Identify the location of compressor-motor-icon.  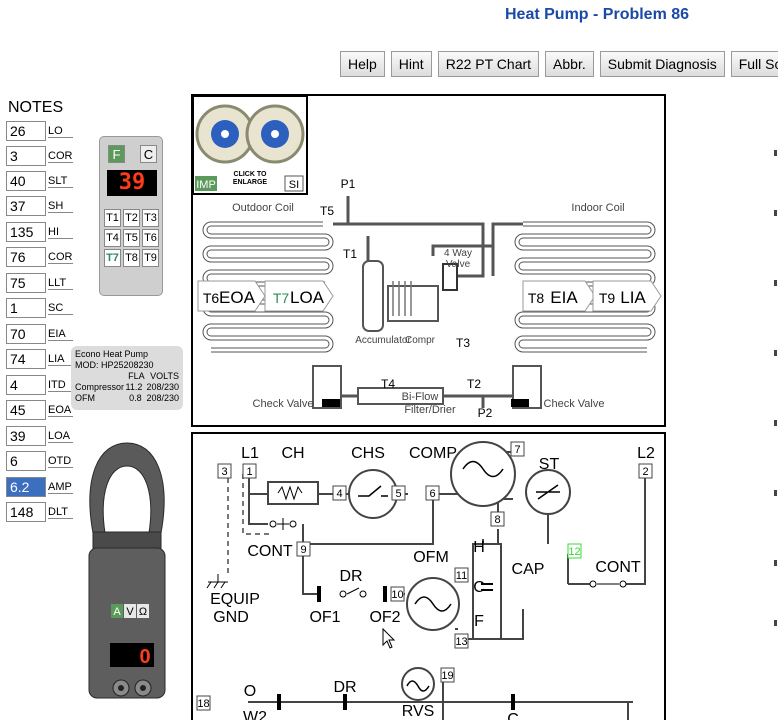
(483, 474).